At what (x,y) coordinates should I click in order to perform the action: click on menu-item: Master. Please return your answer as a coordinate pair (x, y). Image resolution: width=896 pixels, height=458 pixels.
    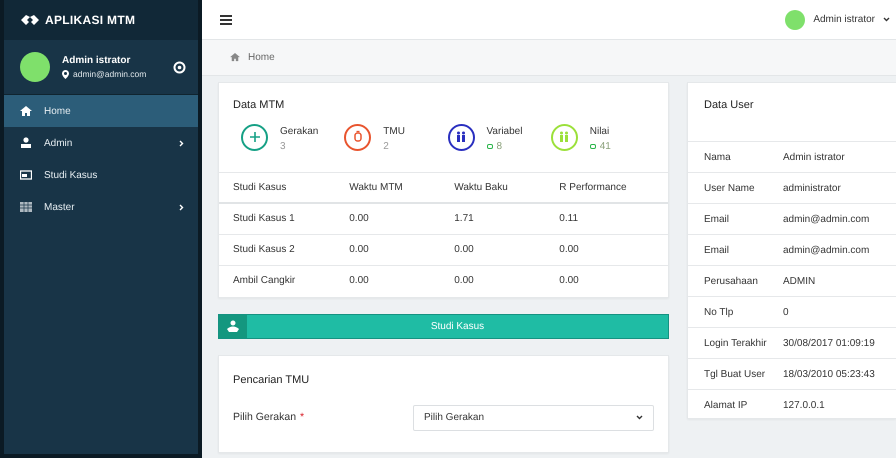
    Looking at the image, I should click on (101, 207).